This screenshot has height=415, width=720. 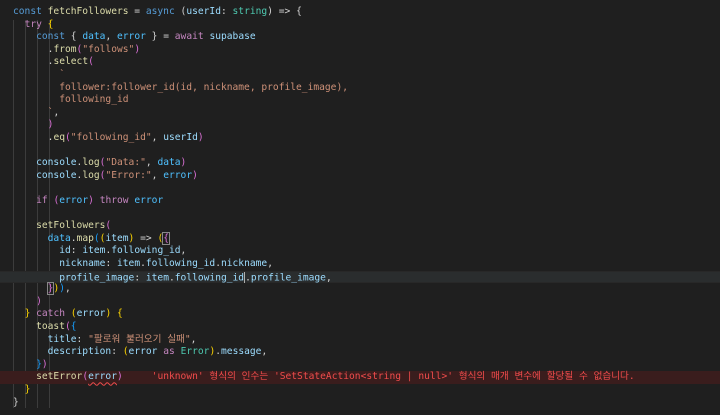 What do you see at coordinates (360, 176) in the screenshot?
I see `code-line: console.log("Error:", error)` at bounding box center [360, 176].